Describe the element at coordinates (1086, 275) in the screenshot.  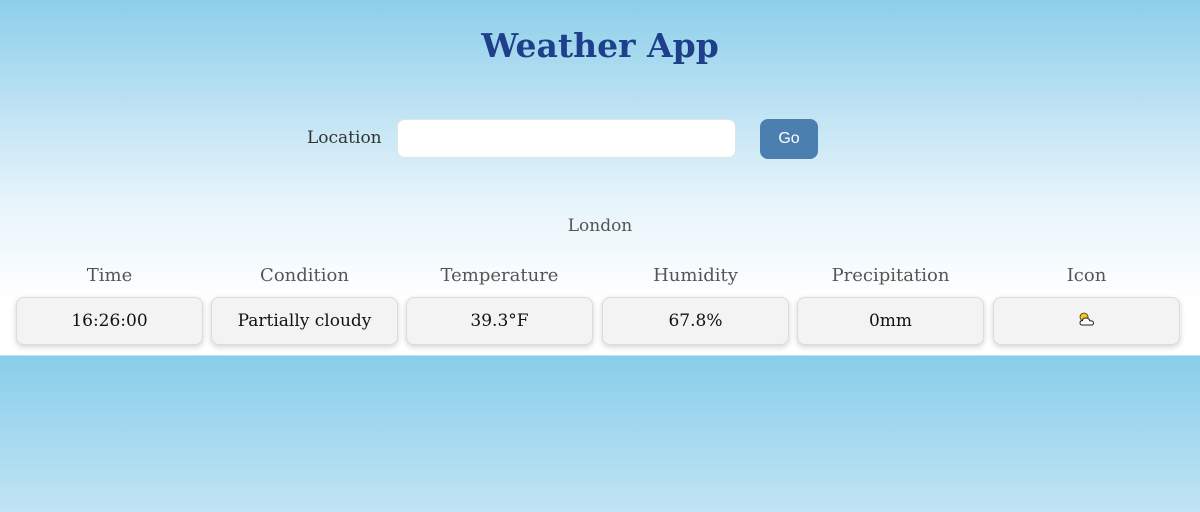
I see `column-header: Icon` at that location.